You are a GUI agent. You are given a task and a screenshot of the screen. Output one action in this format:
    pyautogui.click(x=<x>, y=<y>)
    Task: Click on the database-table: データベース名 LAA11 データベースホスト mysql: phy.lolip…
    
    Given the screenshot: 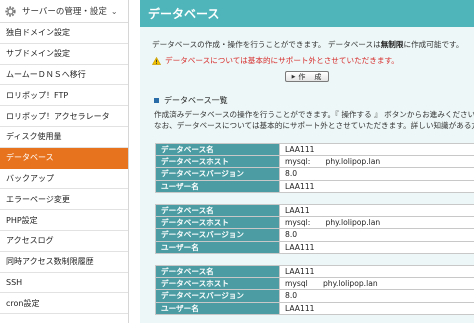 What is the action you would take?
    pyautogui.click(x=314, y=228)
    